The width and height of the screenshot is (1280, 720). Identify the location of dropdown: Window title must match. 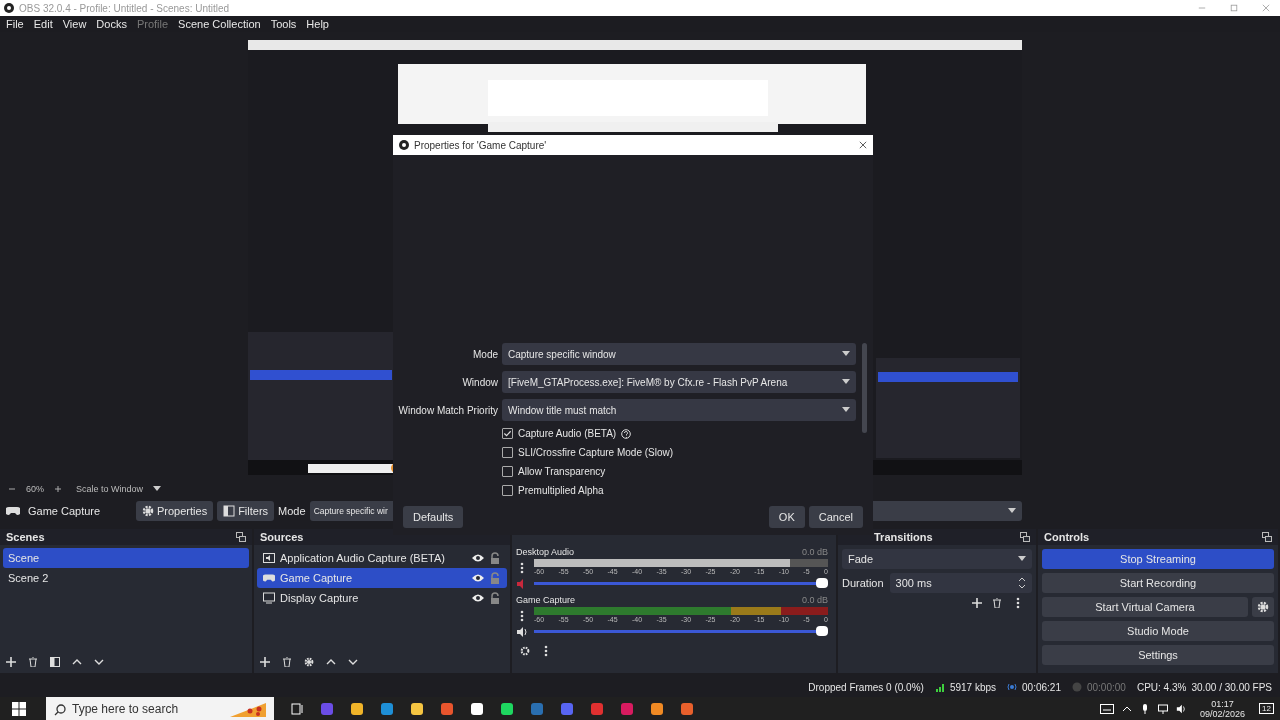
(679, 410).